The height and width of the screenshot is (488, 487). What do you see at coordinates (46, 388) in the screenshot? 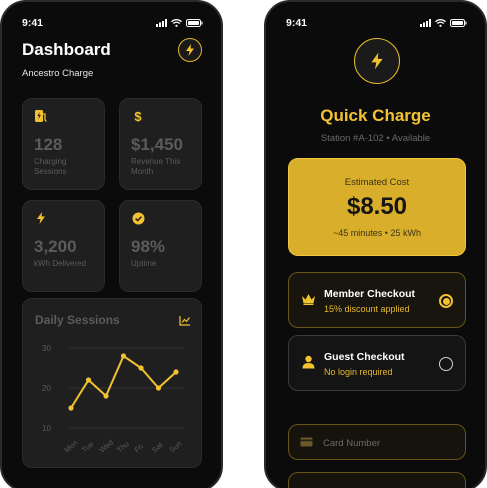
I see `y-tick-label: 20` at bounding box center [46, 388].